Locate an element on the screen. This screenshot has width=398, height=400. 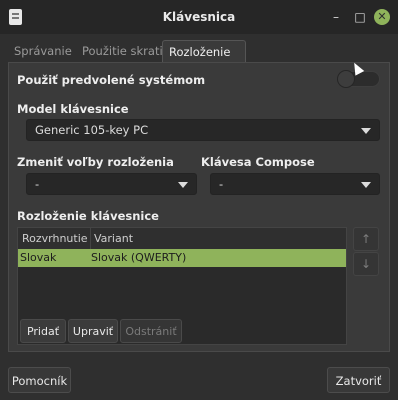
row-layout-cell: Slovak is located at coordinates (38, 257).